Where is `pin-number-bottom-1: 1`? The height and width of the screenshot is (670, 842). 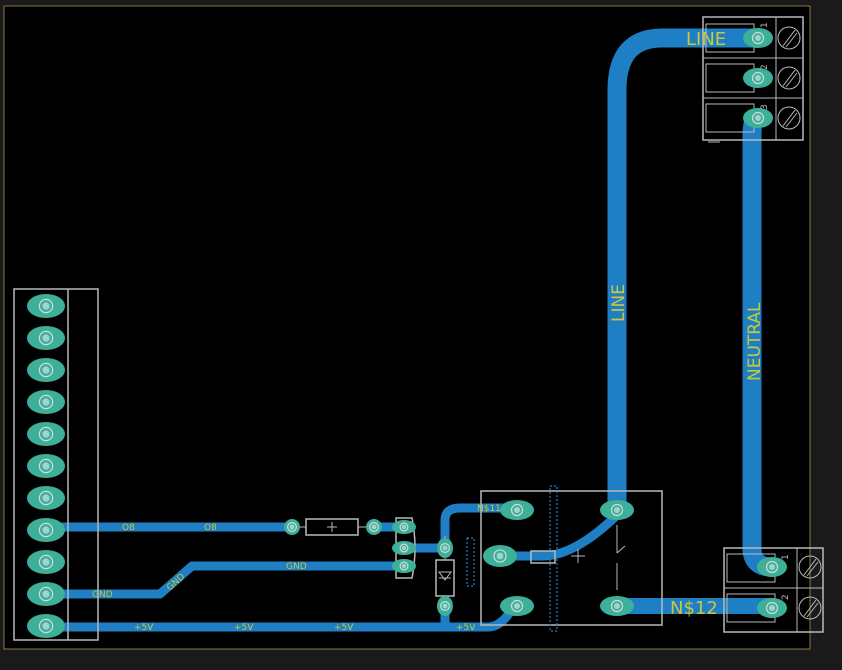 pin-number-bottom-1: 1 is located at coordinates (786, 557).